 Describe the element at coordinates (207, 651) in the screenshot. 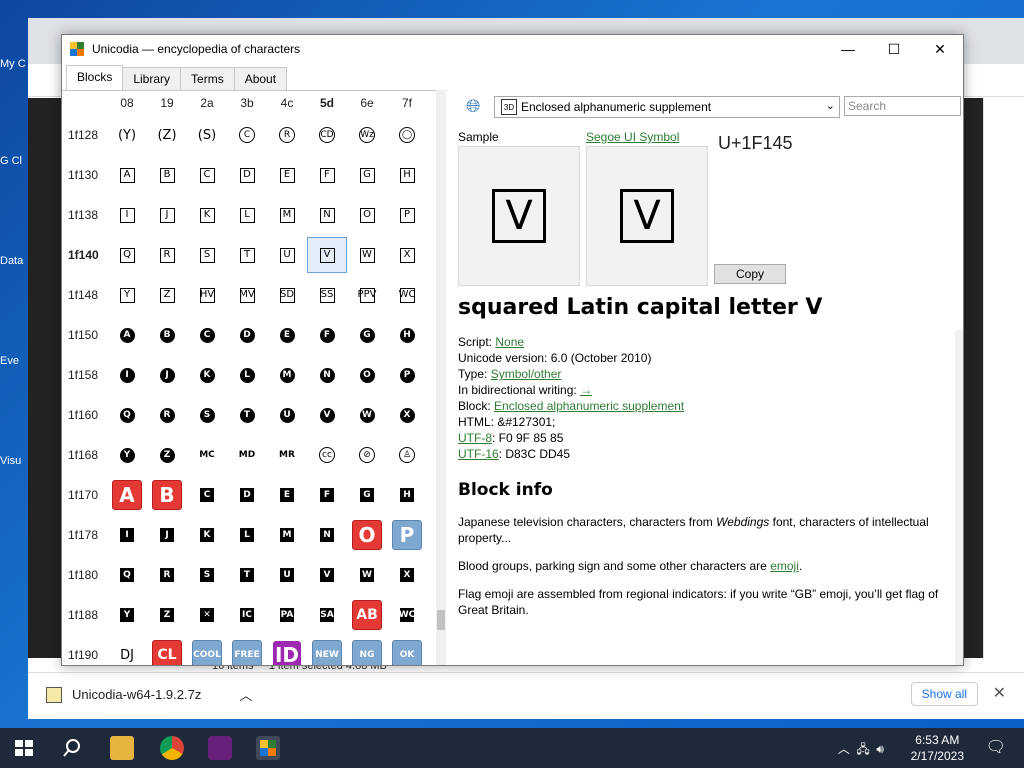

I see `character-cell: COOL` at that location.